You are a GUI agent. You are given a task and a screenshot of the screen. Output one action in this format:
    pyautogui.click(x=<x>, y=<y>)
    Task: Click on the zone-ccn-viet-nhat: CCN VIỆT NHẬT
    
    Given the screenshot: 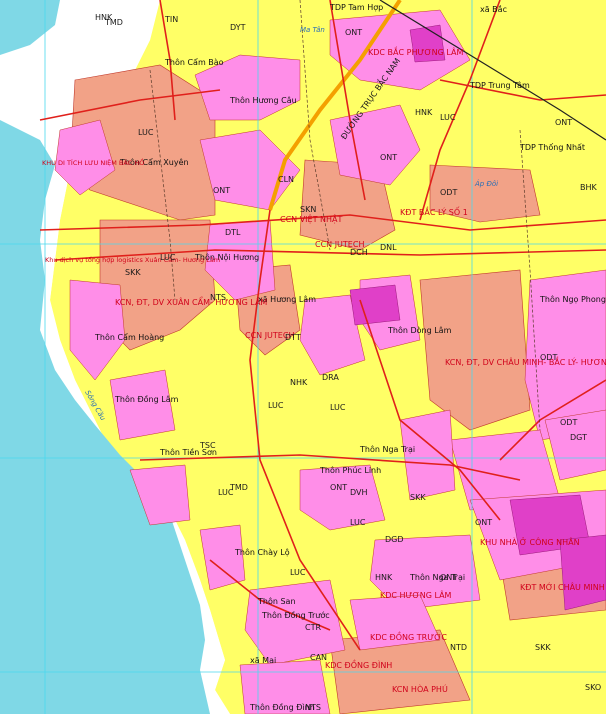 What is the action you would take?
    pyautogui.click(x=311, y=219)
    